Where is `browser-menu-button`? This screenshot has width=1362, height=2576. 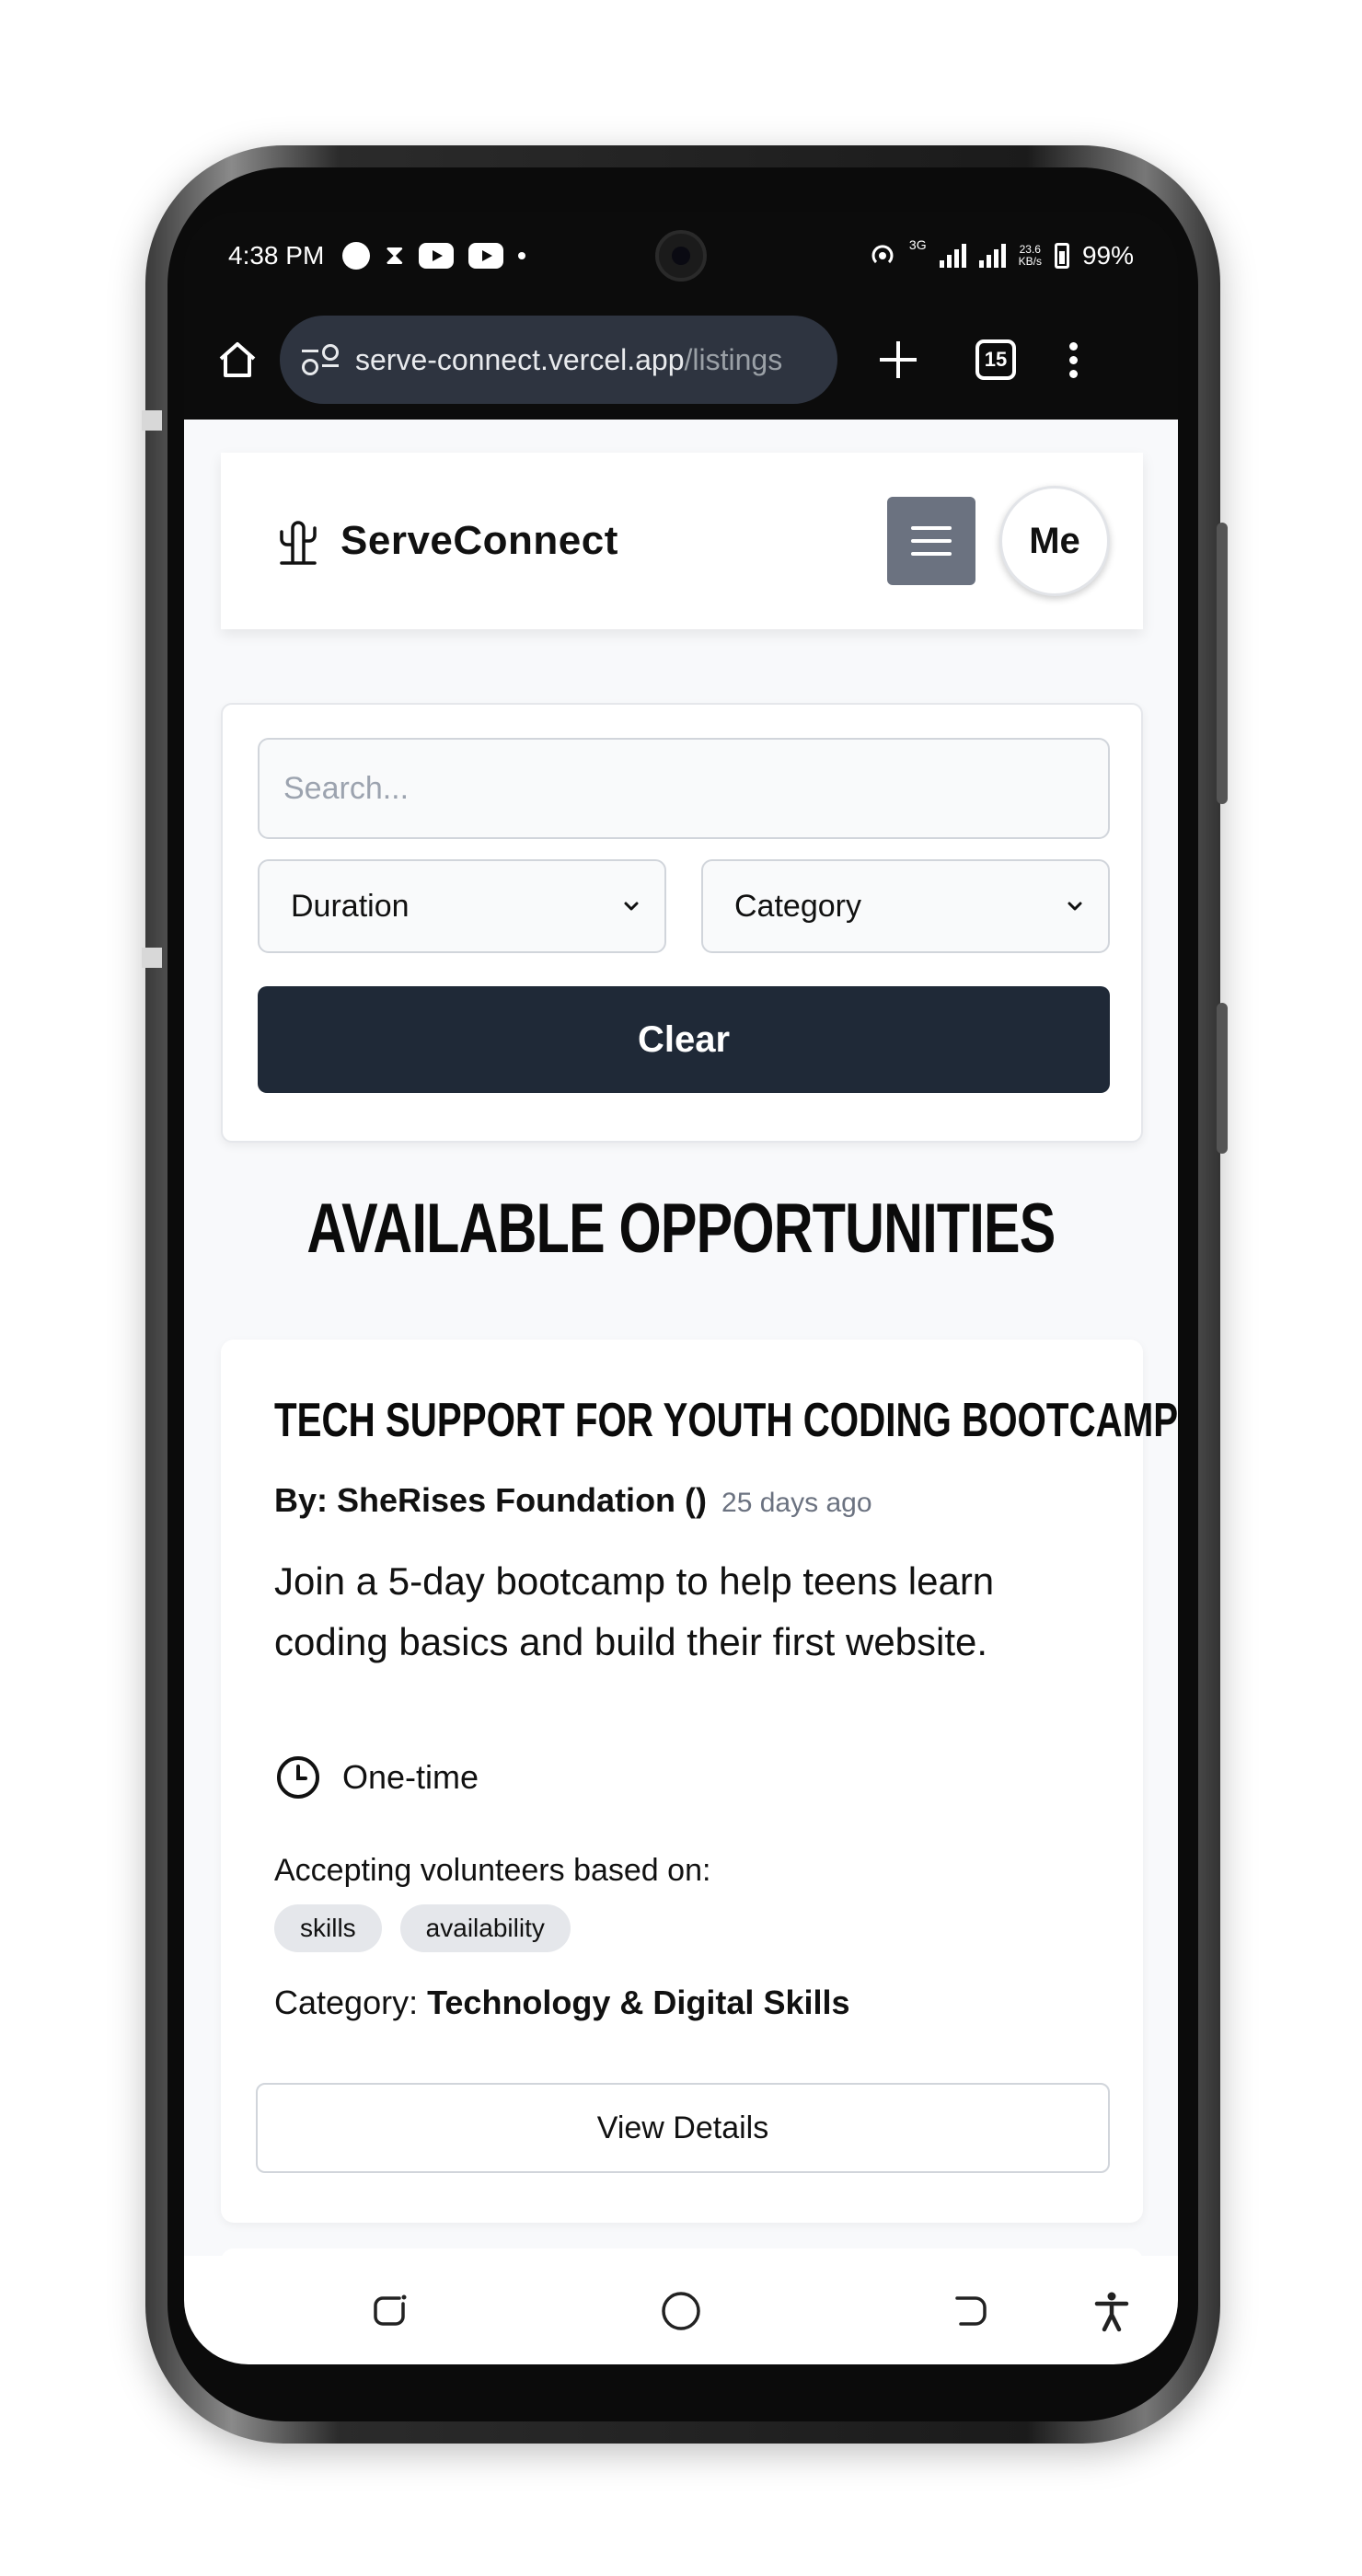
browser-menu-button is located at coordinates (1073, 359).